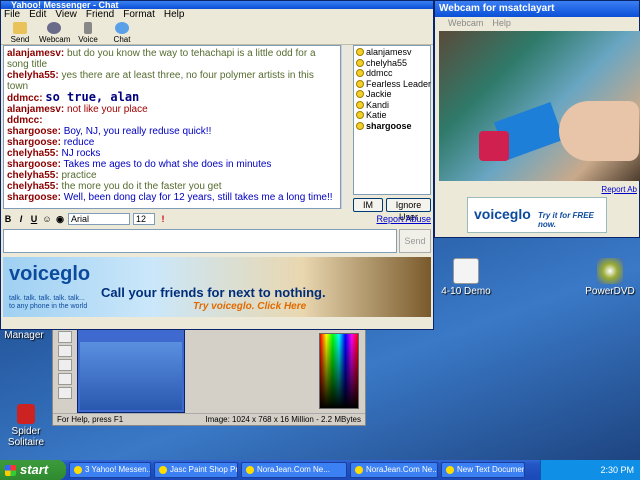 This screenshot has width=640, height=480. What do you see at coordinates (21, 219) in the screenshot?
I see `italic-button: I` at bounding box center [21, 219].